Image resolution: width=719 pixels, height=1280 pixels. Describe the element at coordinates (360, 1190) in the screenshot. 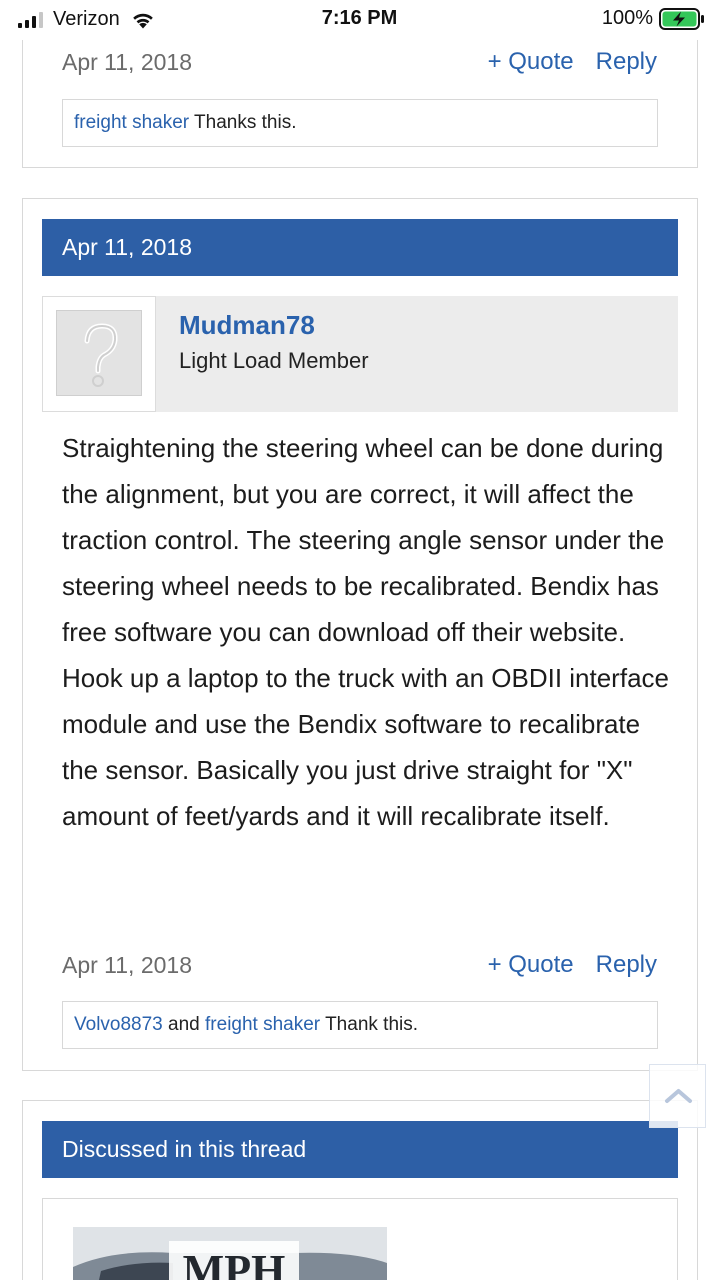

I see `discussed-card: Discussed in this thread MPH` at that location.